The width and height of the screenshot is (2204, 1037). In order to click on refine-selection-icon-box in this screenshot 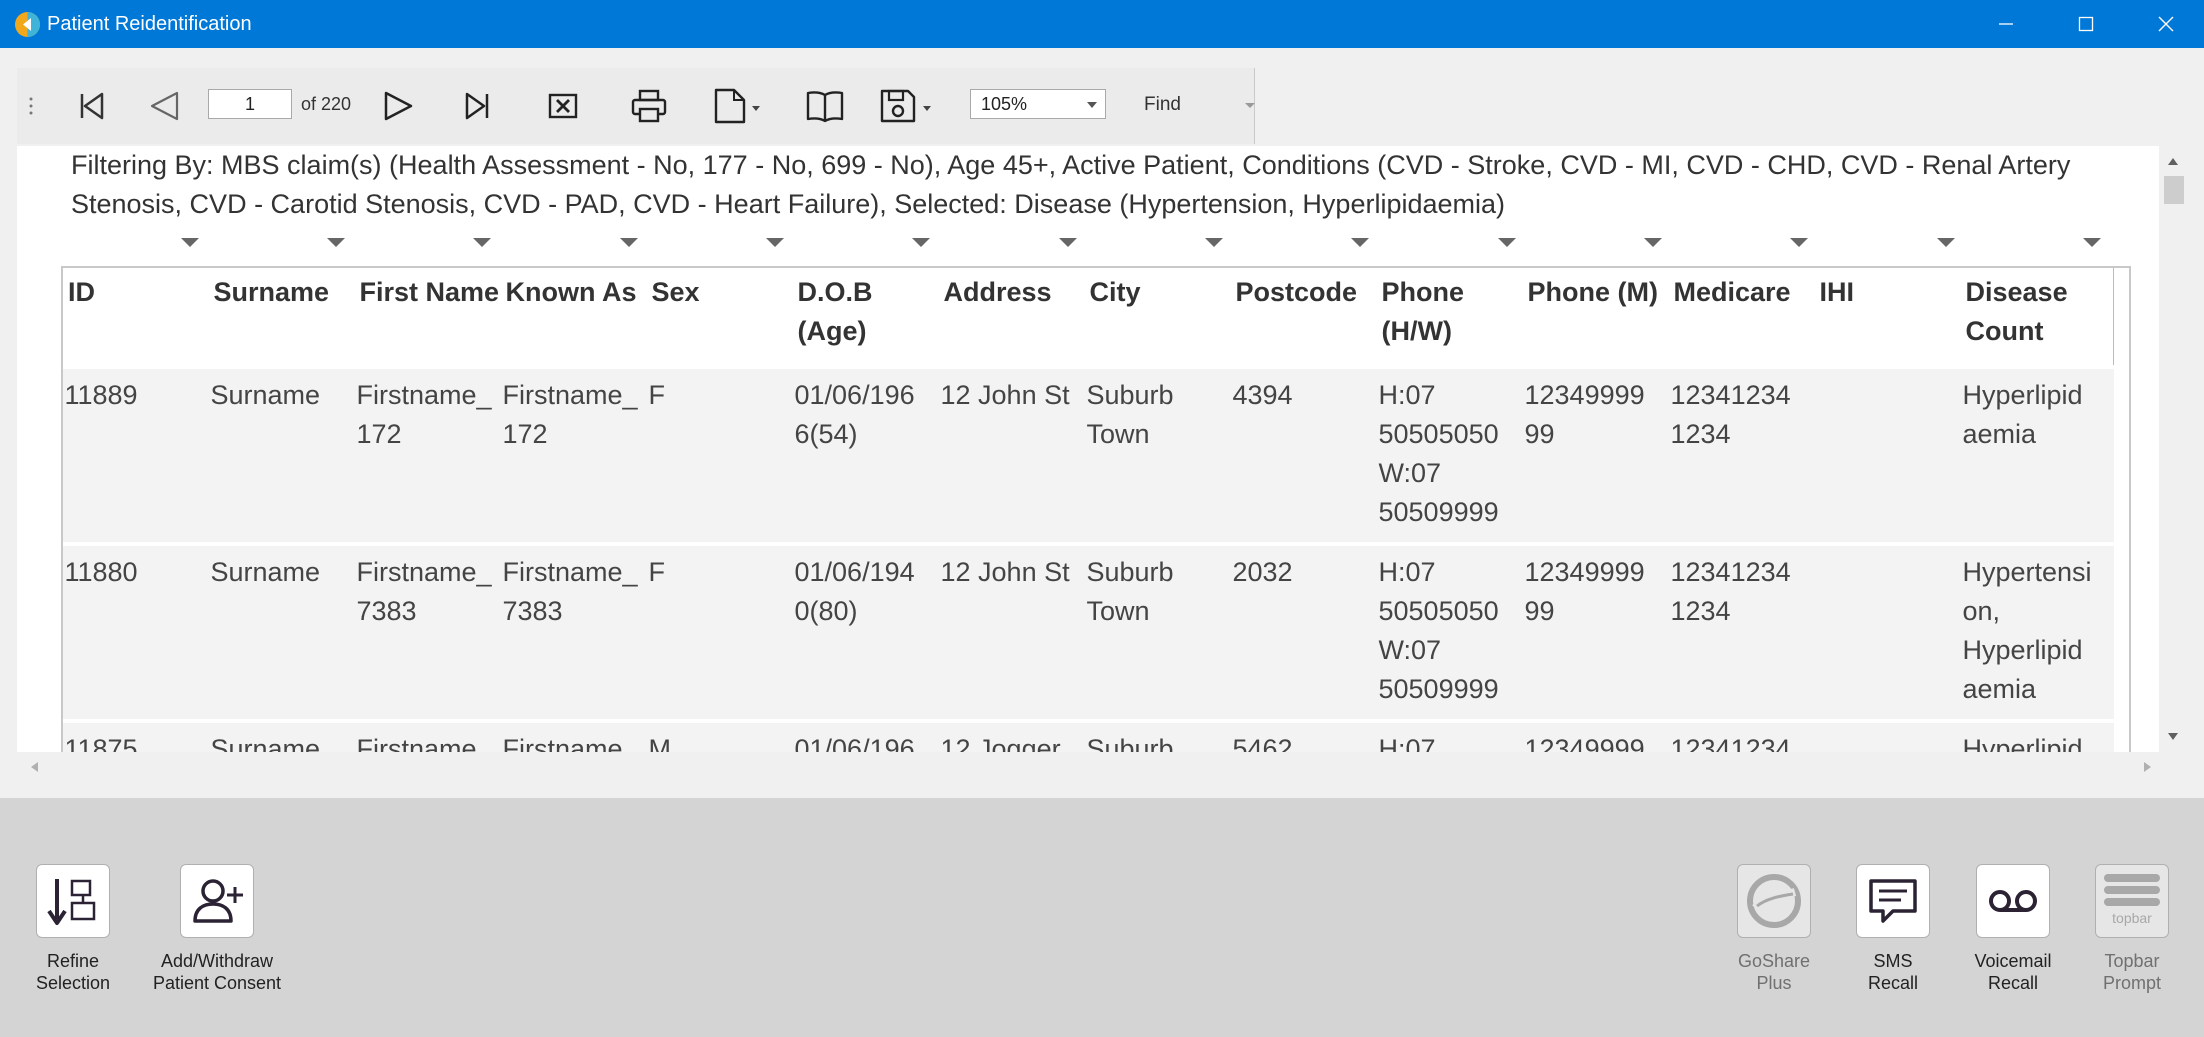, I will do `click(73, 901)`.